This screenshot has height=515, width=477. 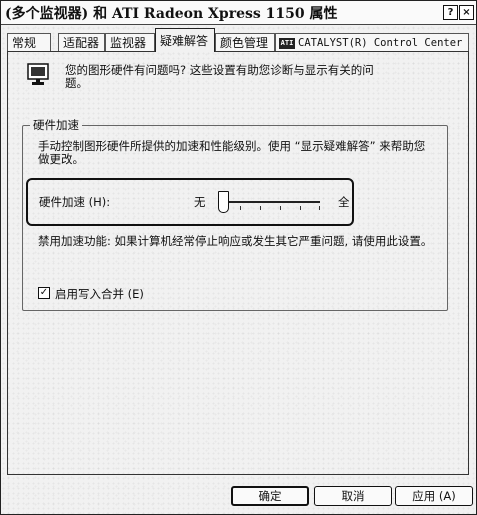 What do you see at coordinates (353, 496) in the screenshot?
I see `cancel-button: 取消` at bounding box center [353, 496].